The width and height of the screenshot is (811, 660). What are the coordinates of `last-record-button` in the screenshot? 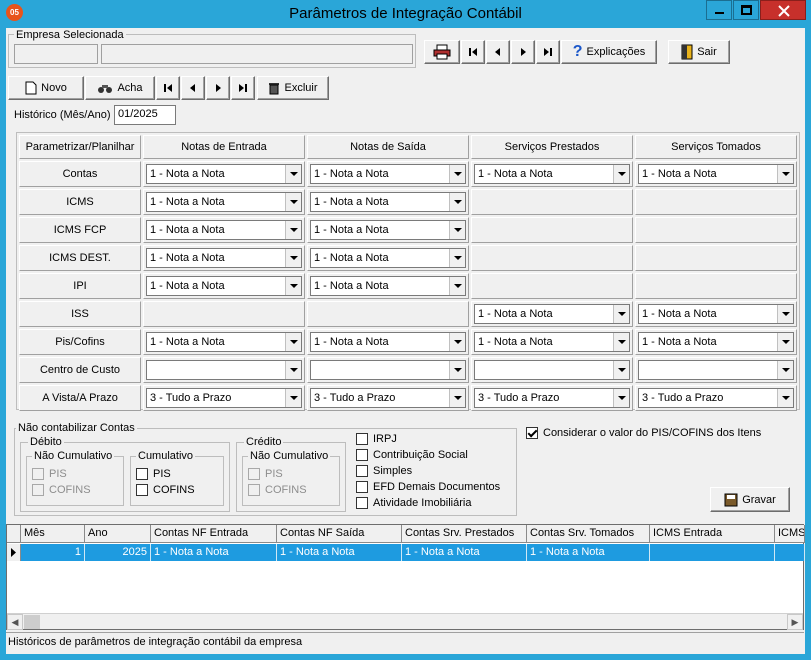 It's located at (548, 52).